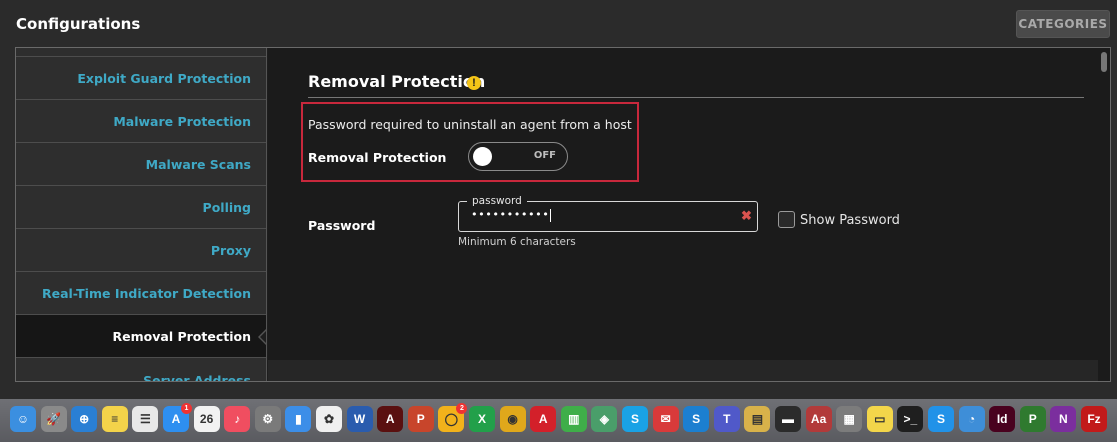 This screenshot has height=442, width=1117. What do you see at coordinates (78, 24) in the screenshot?
I see `page-title: Configurations` at bounding box center [78, 24].